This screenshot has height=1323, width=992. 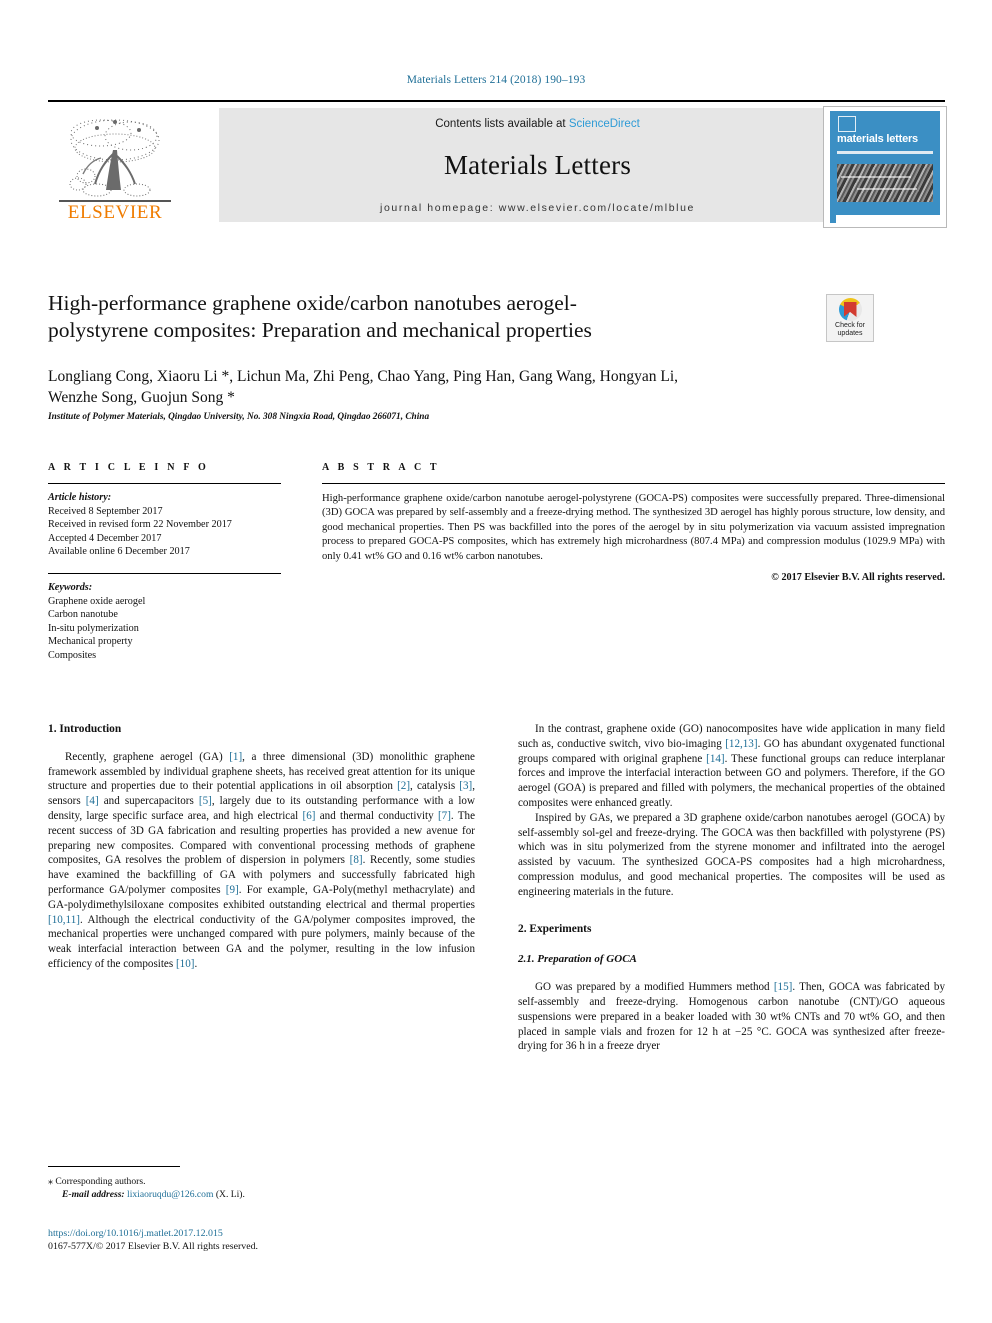 I want to click on cover-elsevier-icon, so click(x=847, y=124).